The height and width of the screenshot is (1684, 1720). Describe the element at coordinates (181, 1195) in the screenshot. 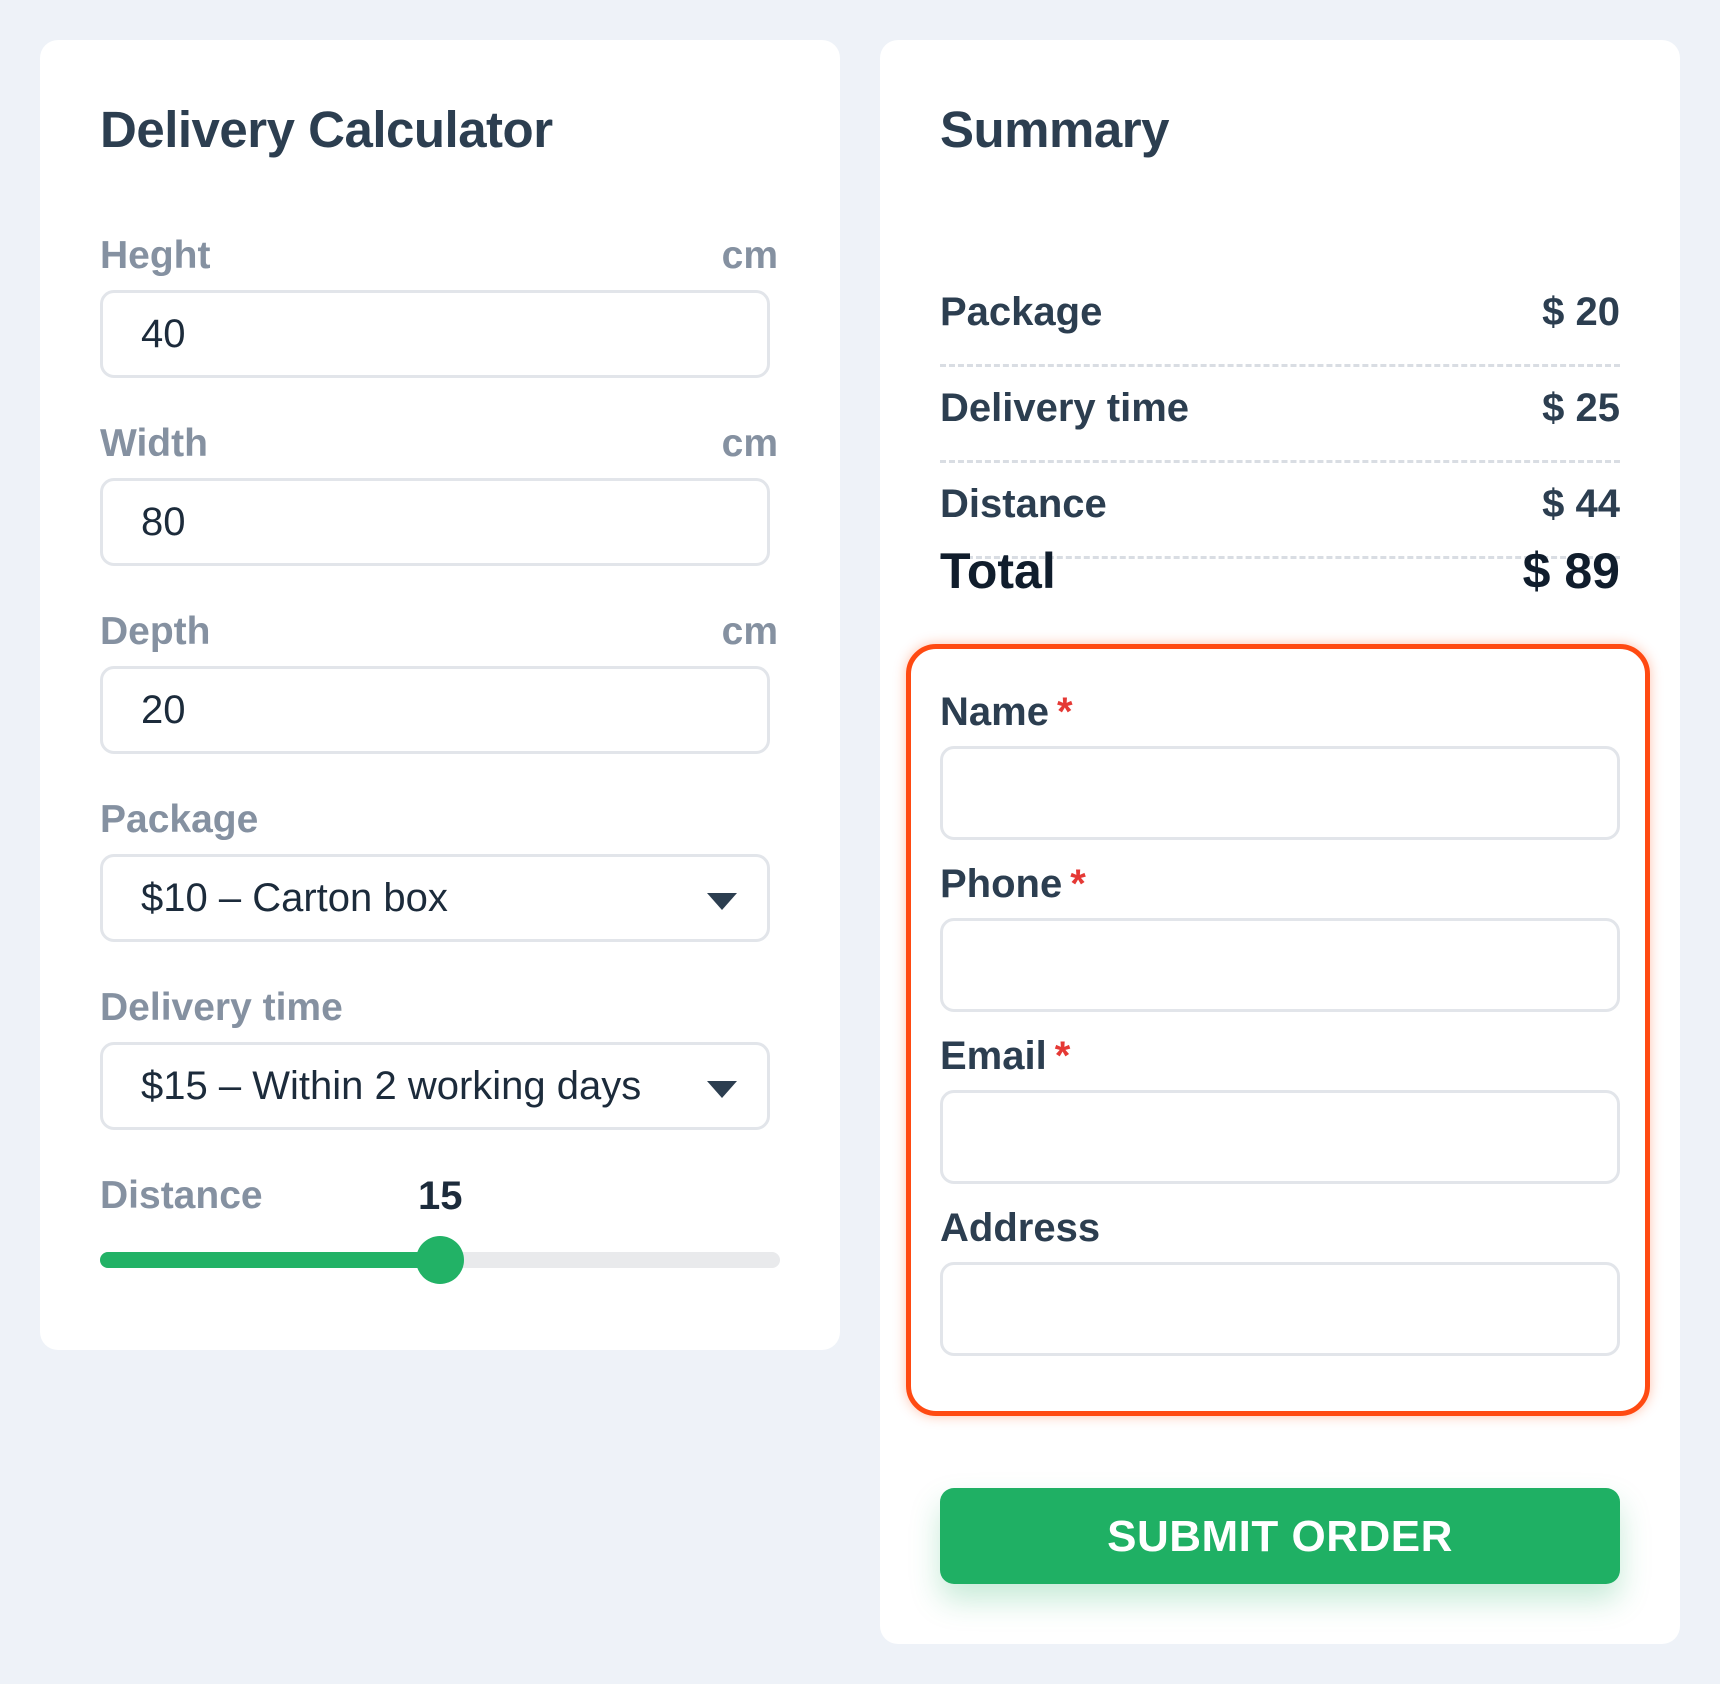

I see `distance-label: Distance` at that location.